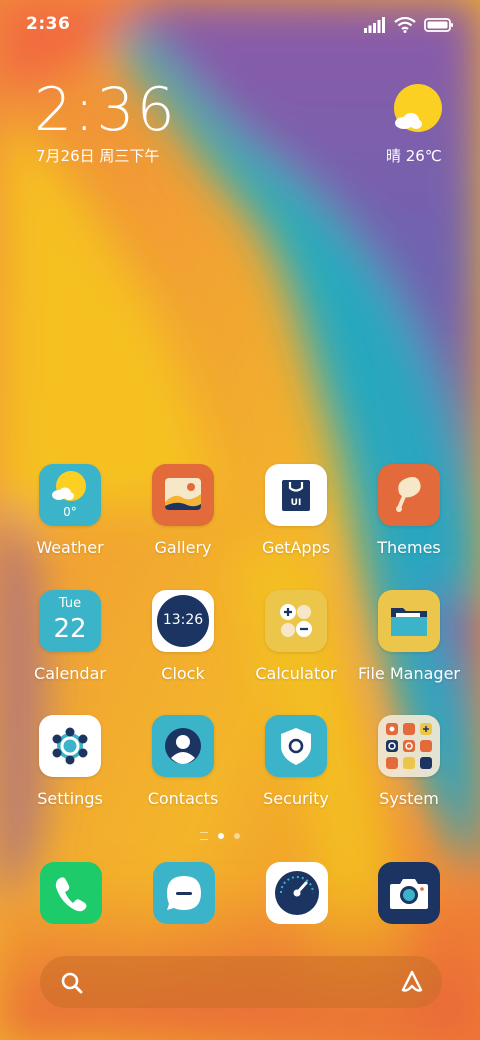 Image resolution: width=480 pixels, height=1040 pixels. I want to click on phone-icon, so click(71, 894).